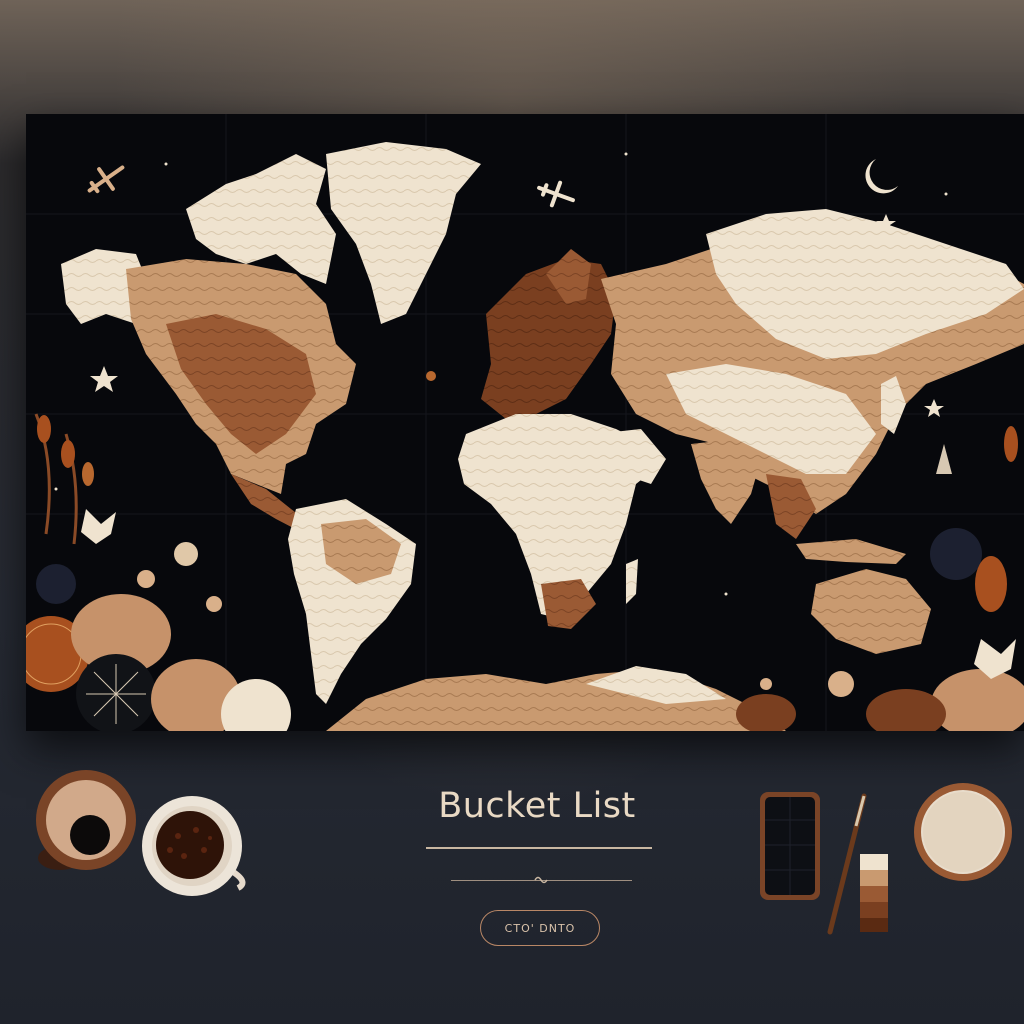 This screenshot has width=1024, height=1024. What do you see at coordinates (104, 379) in the screenshot?
I see `star-icon` at bounding box center [104, 379].